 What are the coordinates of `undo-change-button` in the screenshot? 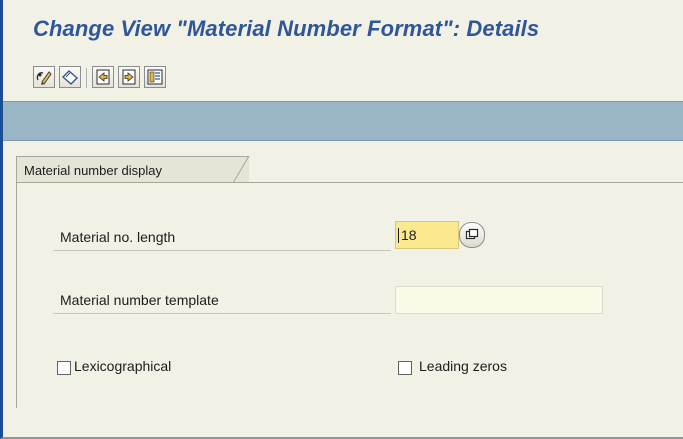 It's located at (70, 77).